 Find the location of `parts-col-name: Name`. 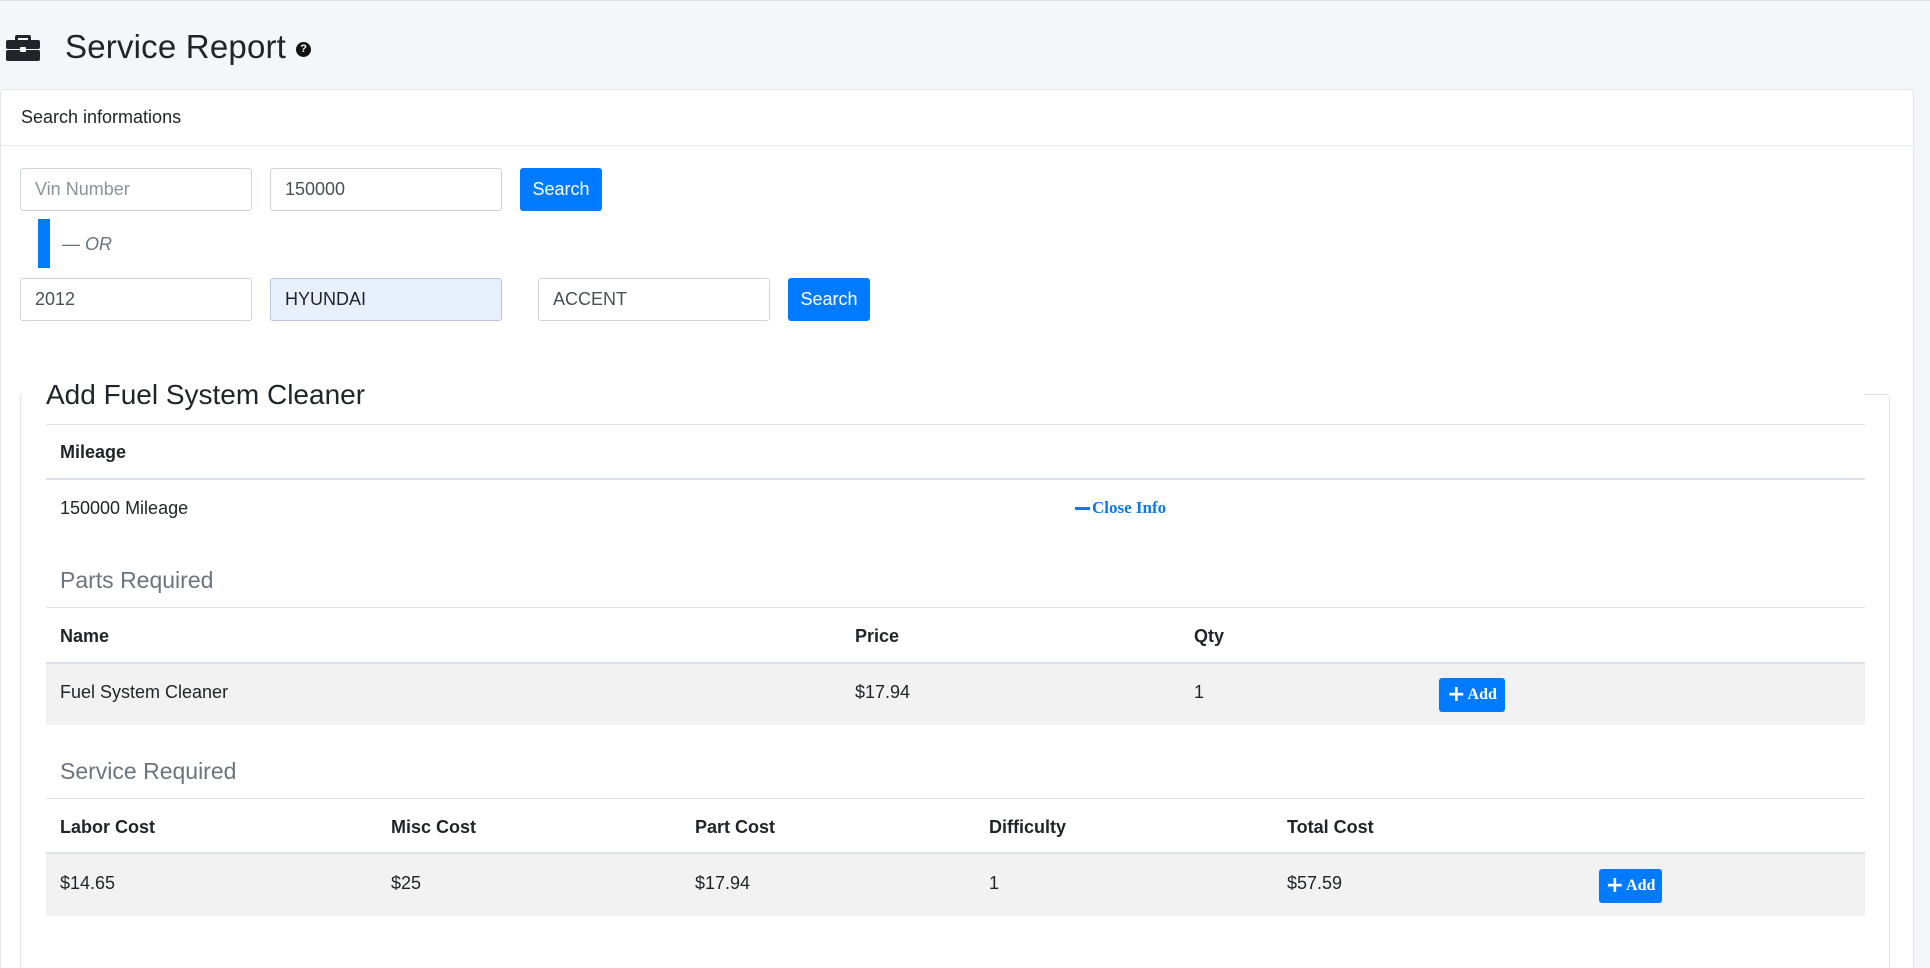

parts-col-name: Name is located at coordinates (85, 636).